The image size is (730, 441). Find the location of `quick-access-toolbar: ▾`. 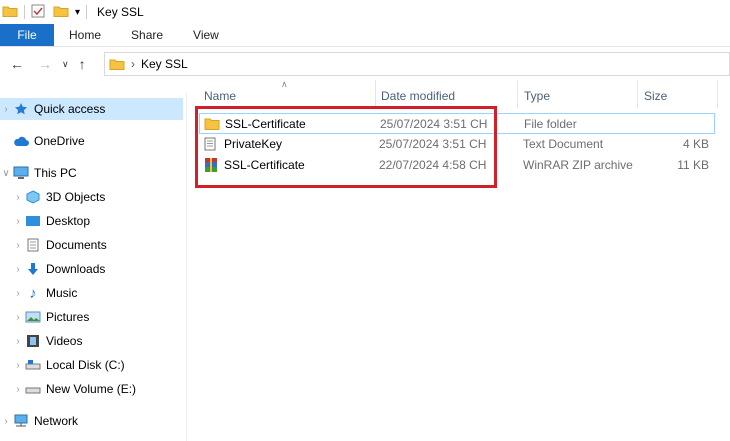

quick-access-toolbar: ▾ is located at coordinates (47, 12).